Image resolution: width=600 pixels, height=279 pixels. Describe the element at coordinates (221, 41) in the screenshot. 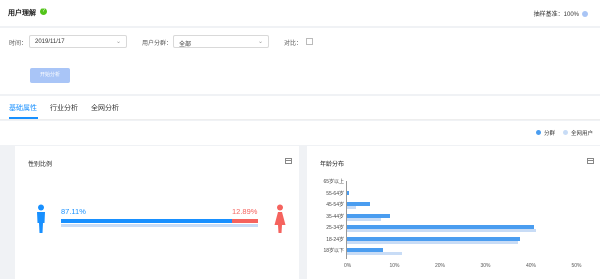

I see `user-group-select: 全部 ⌄` at that location.